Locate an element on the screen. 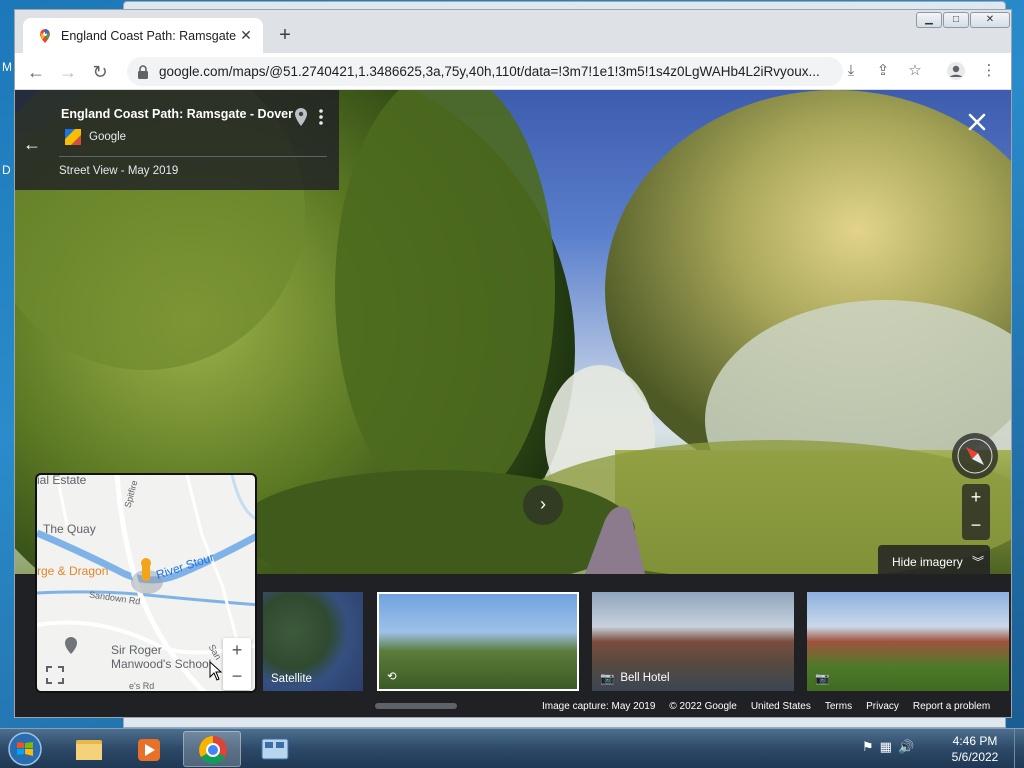 Image resolution: width=1024 pixels, height=768 pixels. 360-rotate-icon: ⟲ is located at coordinates (392, 677).